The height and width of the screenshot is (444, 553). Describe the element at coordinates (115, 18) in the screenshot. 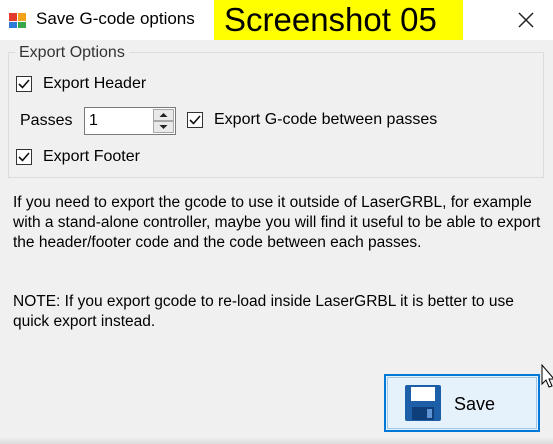

I see `window-title: Save G-code options` at that location.